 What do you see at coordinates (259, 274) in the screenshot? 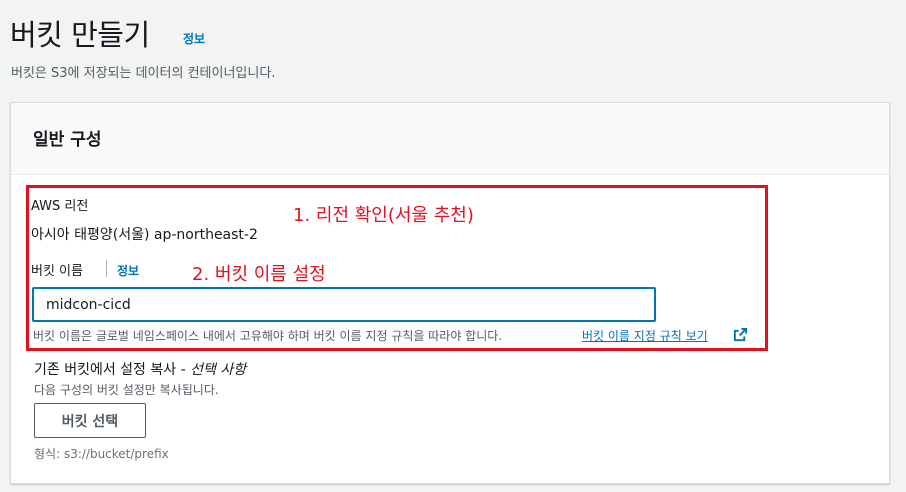
I see `annotation-step2: 2. 버킷 이름 설정` at bounding box center [259, 274].